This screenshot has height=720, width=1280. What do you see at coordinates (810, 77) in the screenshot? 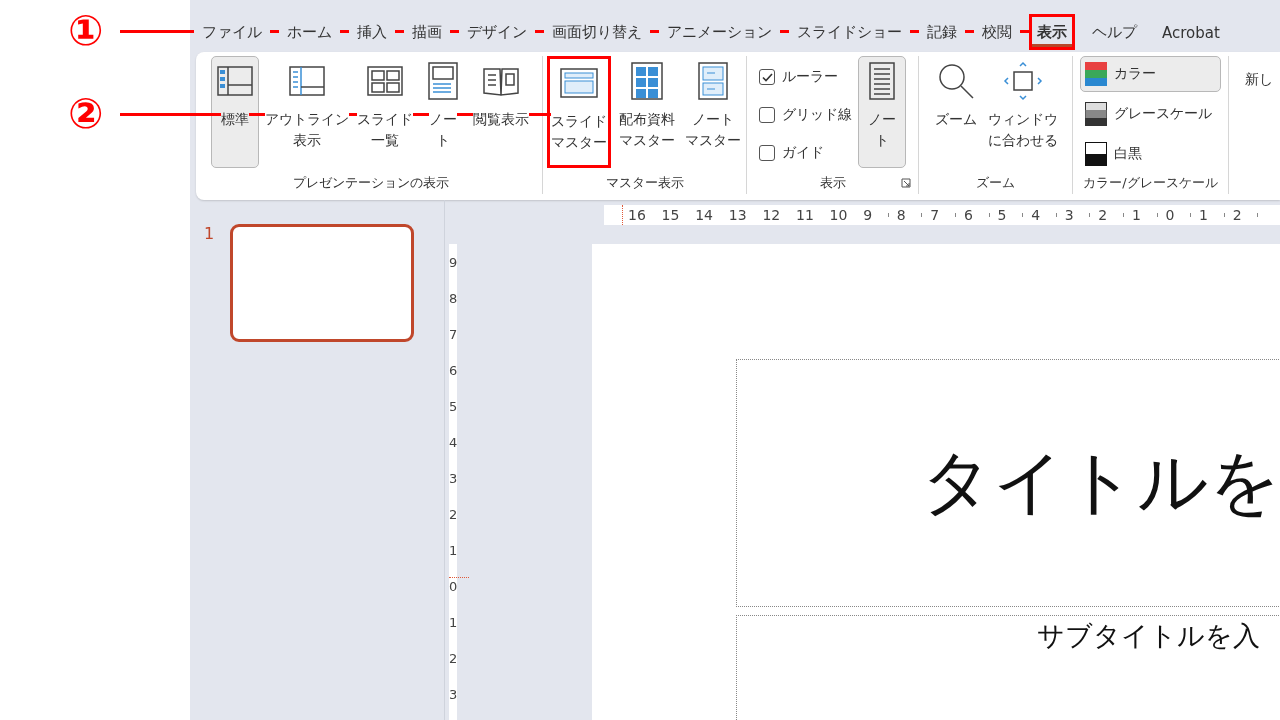
I see `checkbox-label: ルーラー` at bounding box center [810, 77].